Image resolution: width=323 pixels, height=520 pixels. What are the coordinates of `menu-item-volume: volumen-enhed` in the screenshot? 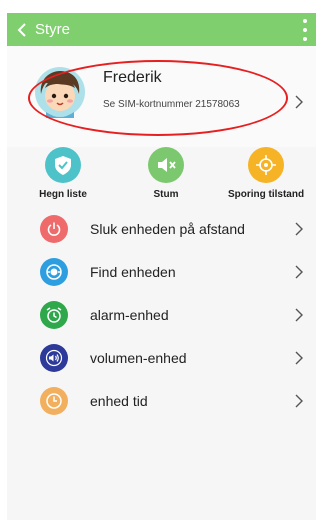 It's located at (161, 359).